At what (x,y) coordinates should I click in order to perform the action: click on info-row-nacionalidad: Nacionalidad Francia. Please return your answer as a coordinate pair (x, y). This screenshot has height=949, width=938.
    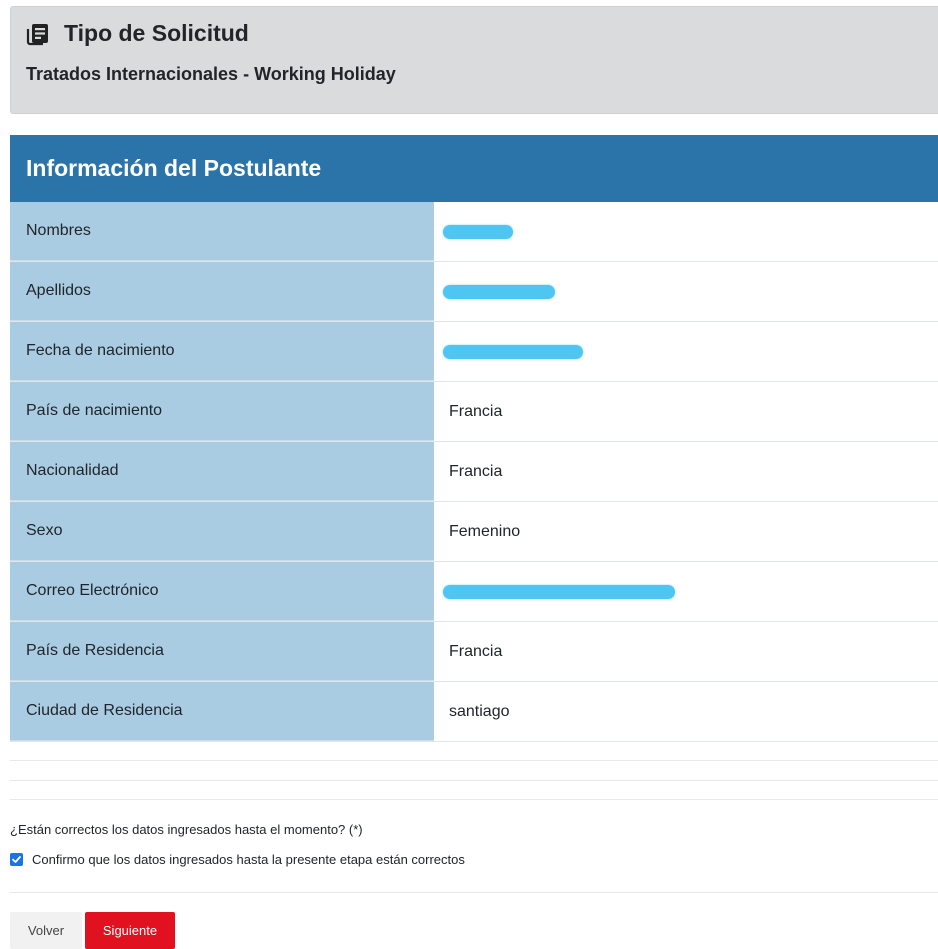
    Looking at the image, I should click on (474, 472).